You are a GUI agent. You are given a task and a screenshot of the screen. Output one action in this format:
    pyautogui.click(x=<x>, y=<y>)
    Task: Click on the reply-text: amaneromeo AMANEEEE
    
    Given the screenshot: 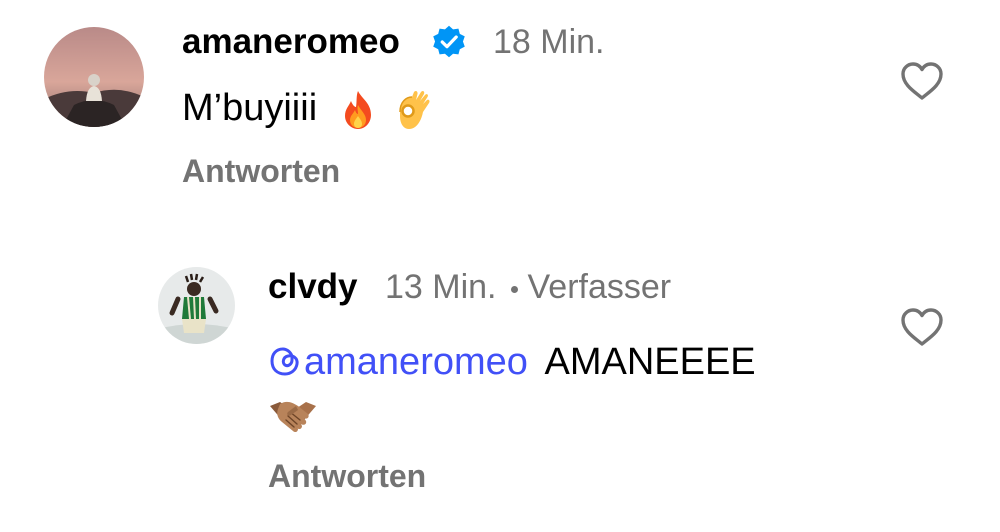 What is the action you would take?
    pyautogui.click(x=512, y=362)
    